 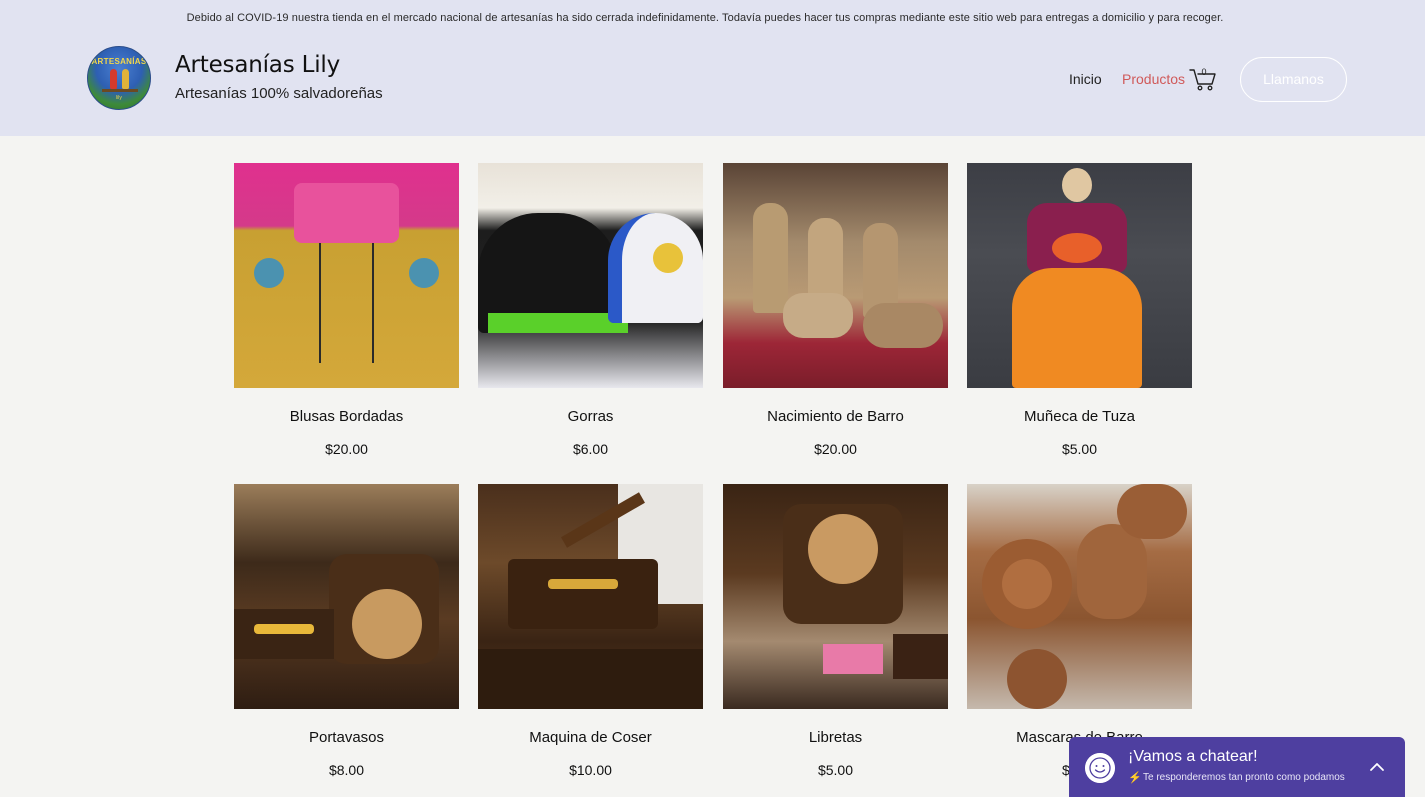 I want to click on chevron-up-icon, so click(x=1377, y=767).